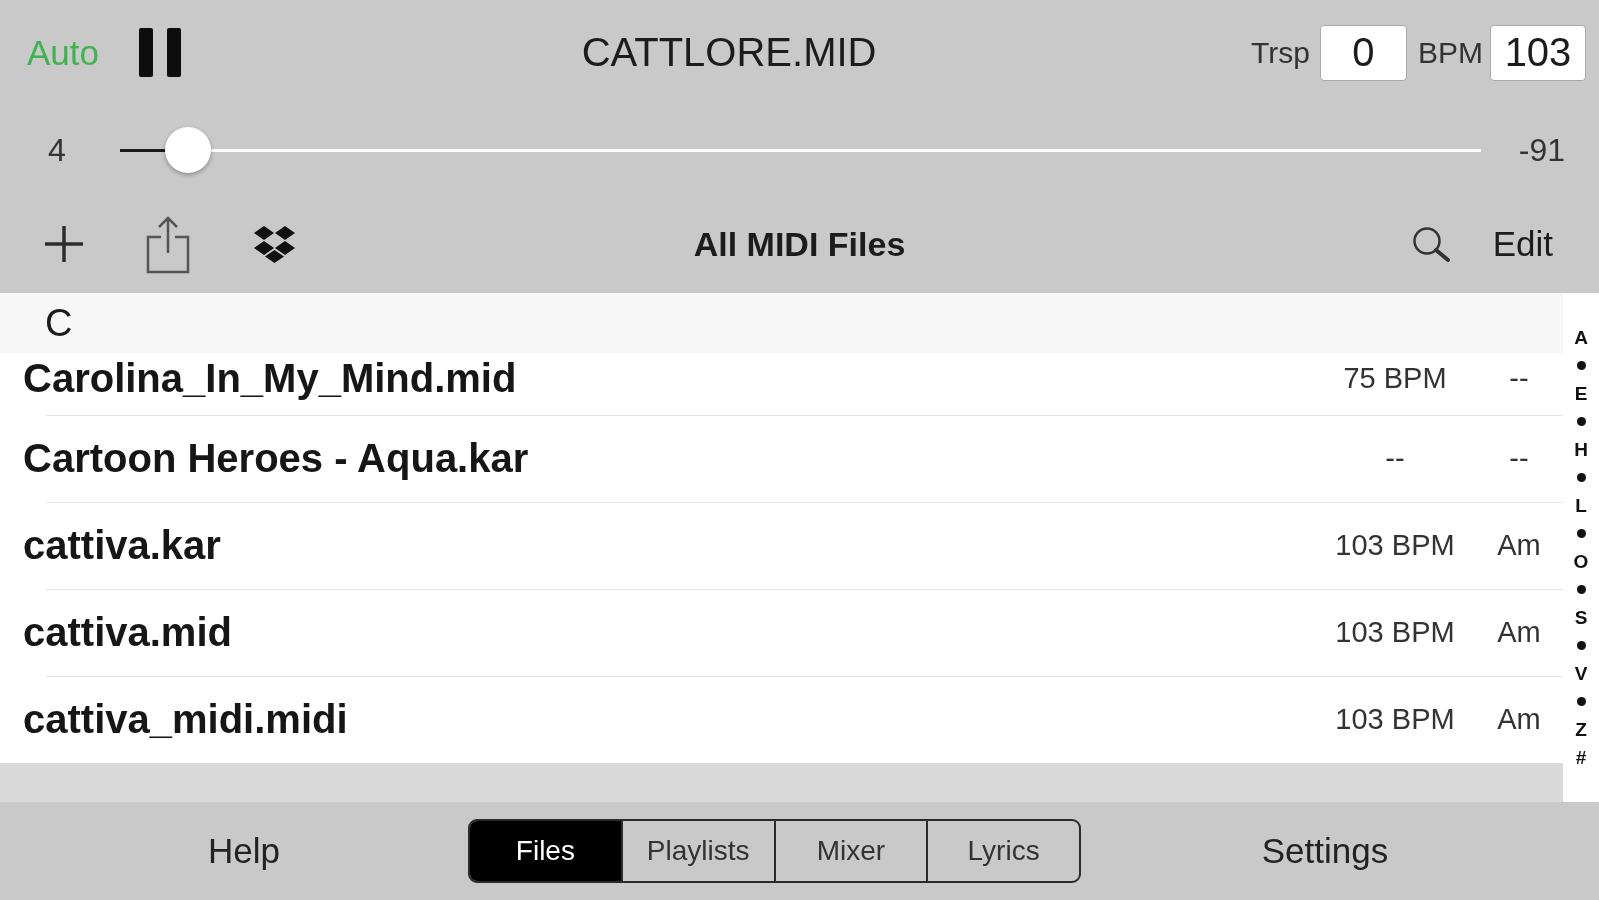 This screenshot has width=1599, height=900. Describe the element at coordinates (1581, 757) in the screenshot. I see `index-letter: #` at that location.